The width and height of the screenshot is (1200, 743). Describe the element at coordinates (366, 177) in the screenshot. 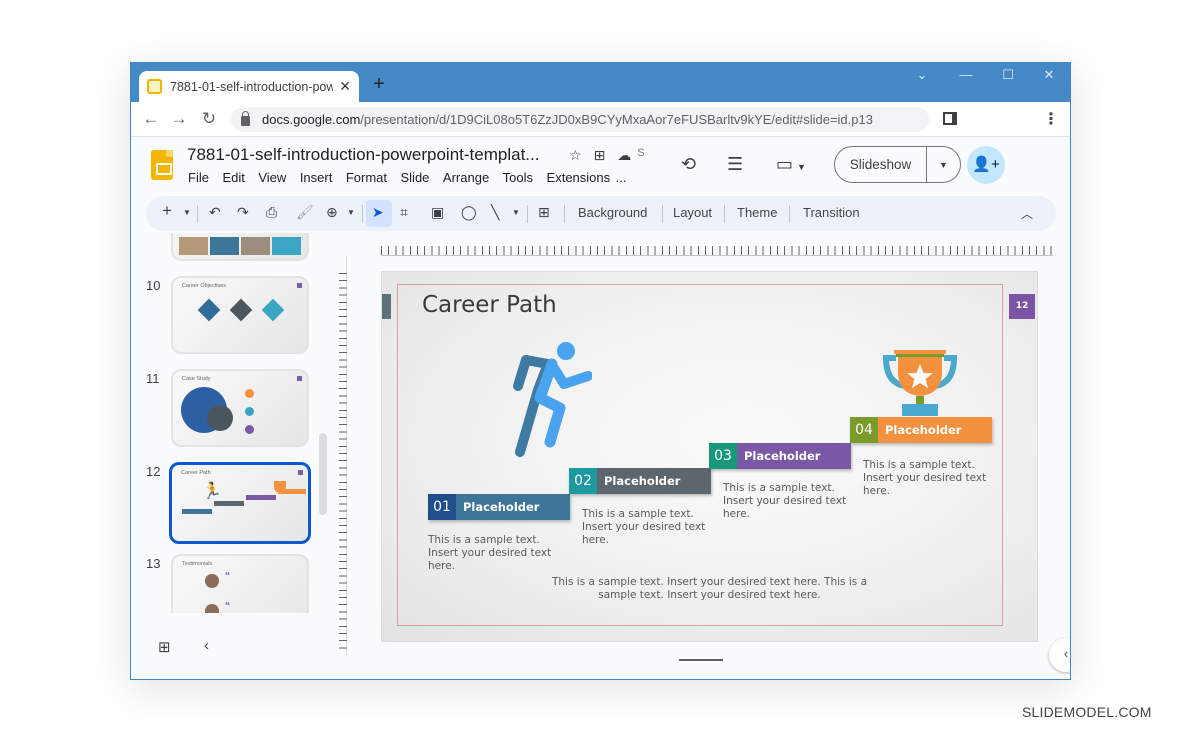

I see `menu-format: Format` at that location.